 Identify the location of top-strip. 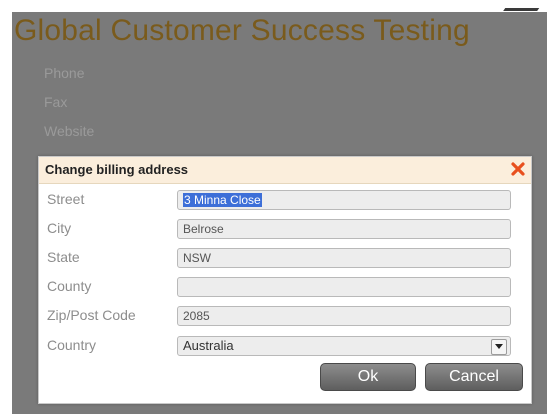
(273, 6).